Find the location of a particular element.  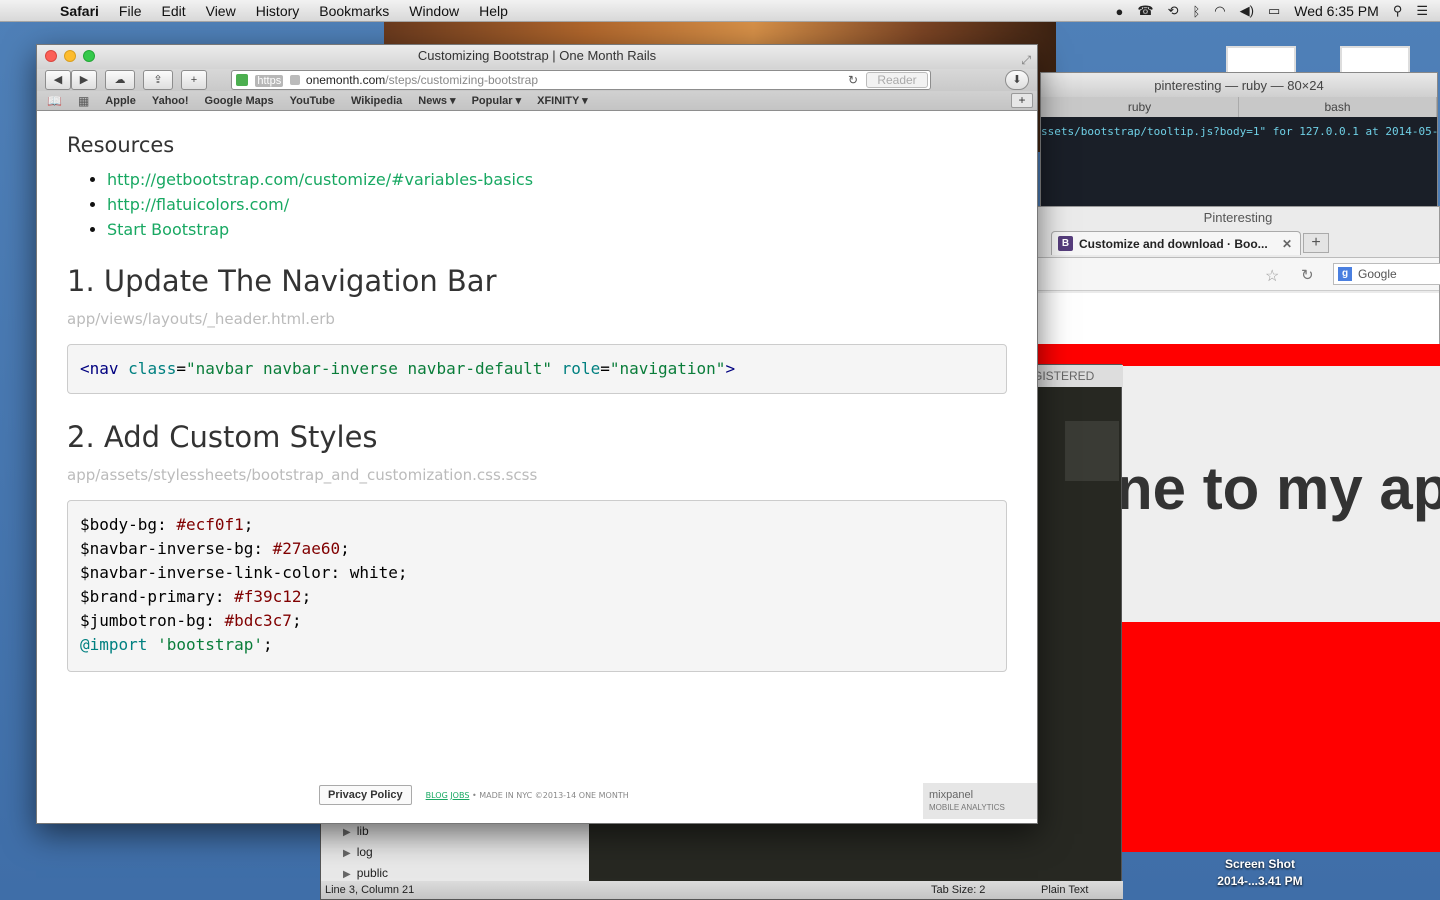

spotlight-search-icon: ⚲ is located at coordinates (1398, 11).